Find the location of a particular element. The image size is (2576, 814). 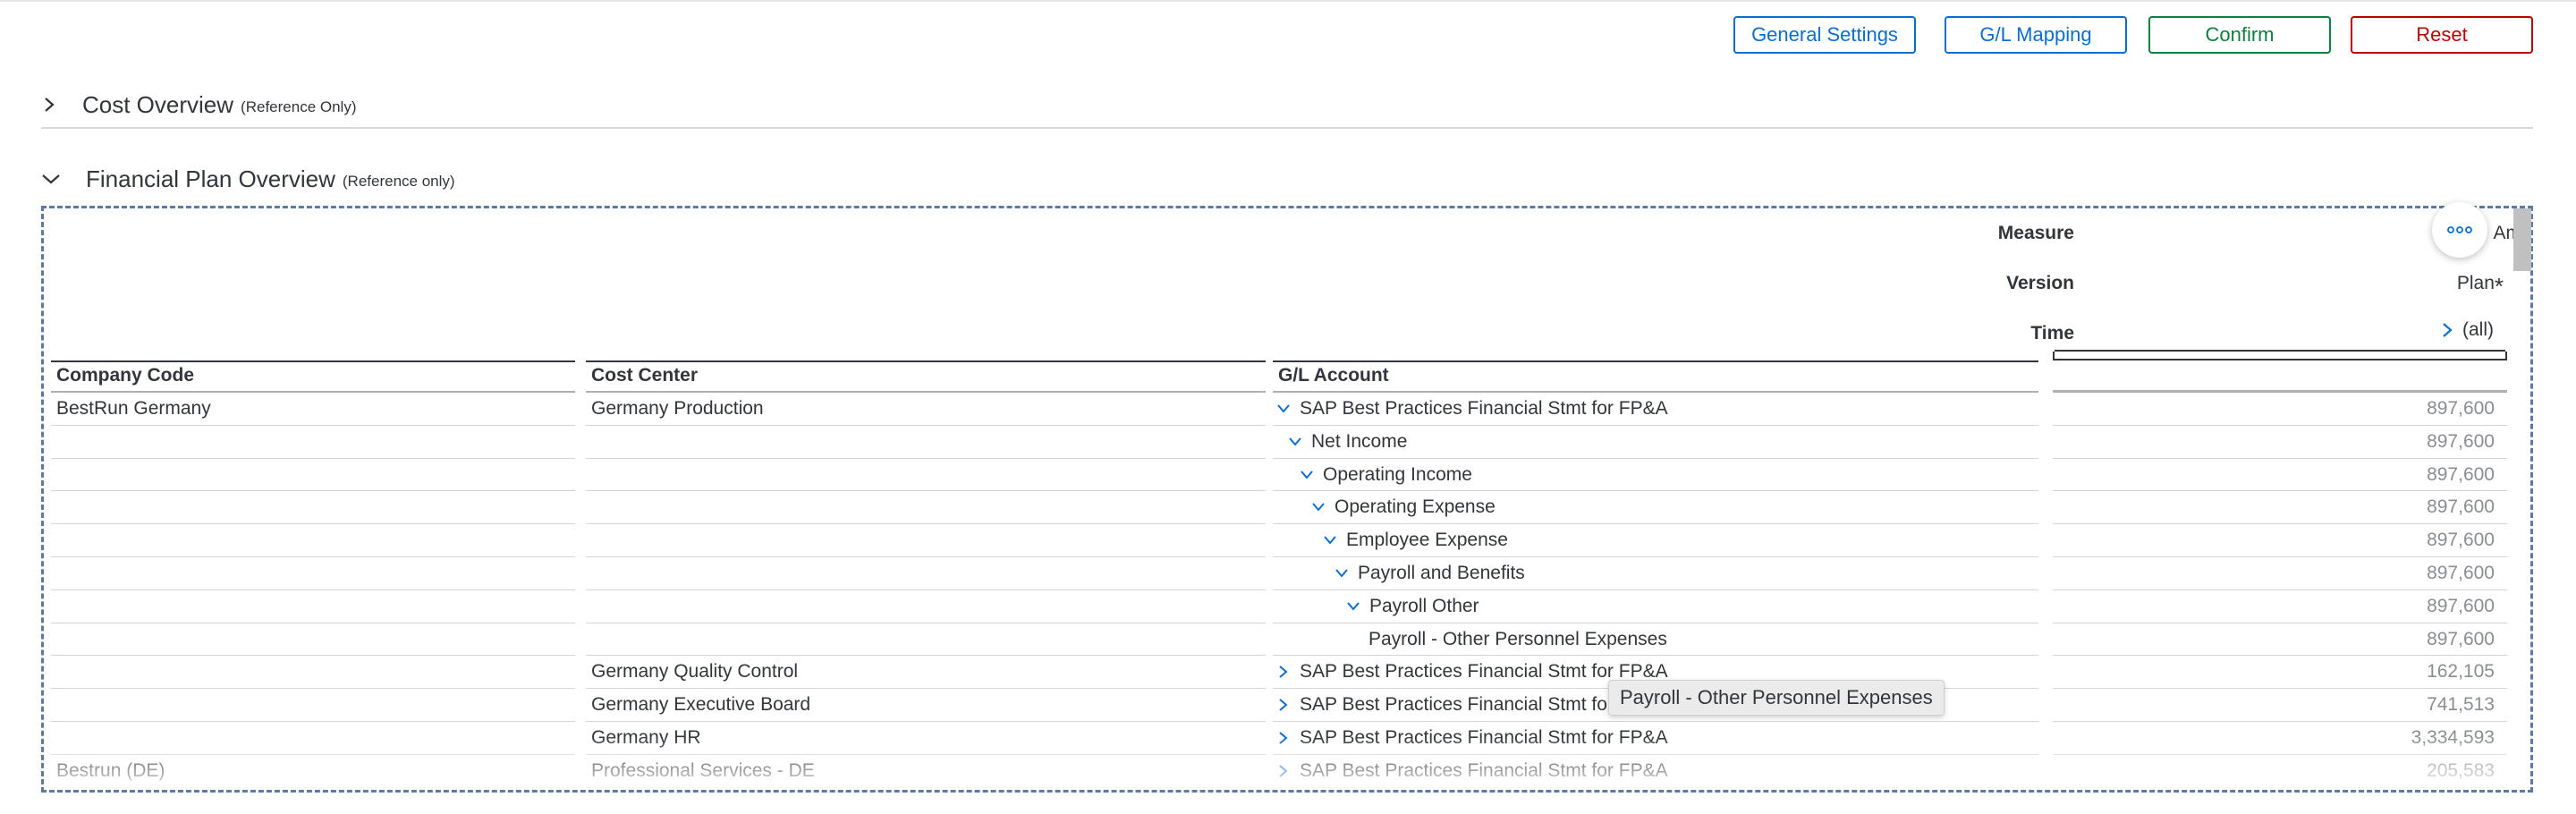

table-row: Operating Income 897,600 is located at coordinates (1287, 476).